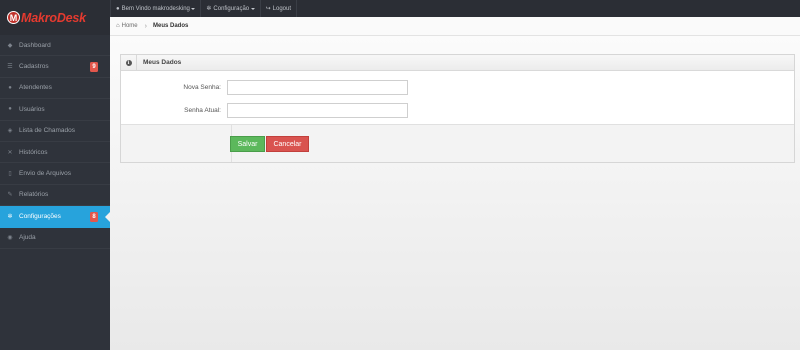  I want to click on sidebar-item-atendentes: ● Atendentes, so click(55, 89).